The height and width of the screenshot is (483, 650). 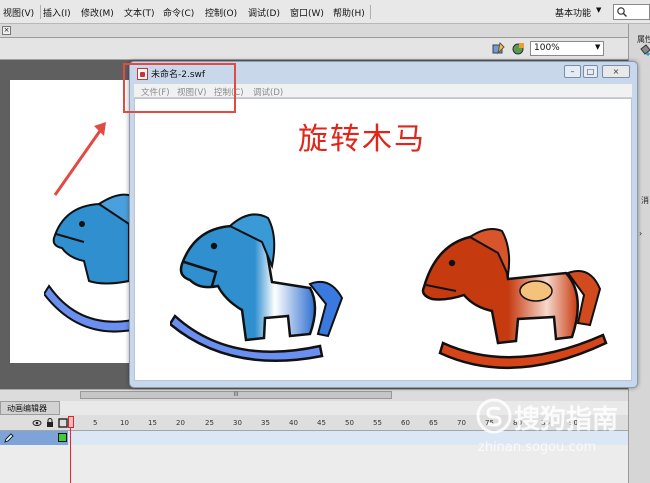 I want to click on menu-help: 帮助(H), so click(x=349, y=12).